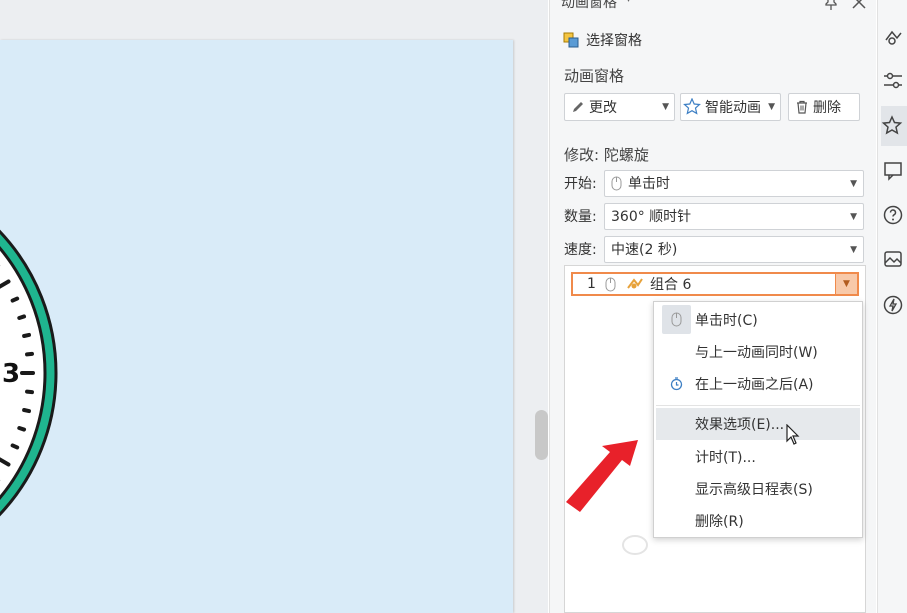 The height and width of the screenshot is (613, 907). I want to click on amount-label: 数量:, so click(580, 217).